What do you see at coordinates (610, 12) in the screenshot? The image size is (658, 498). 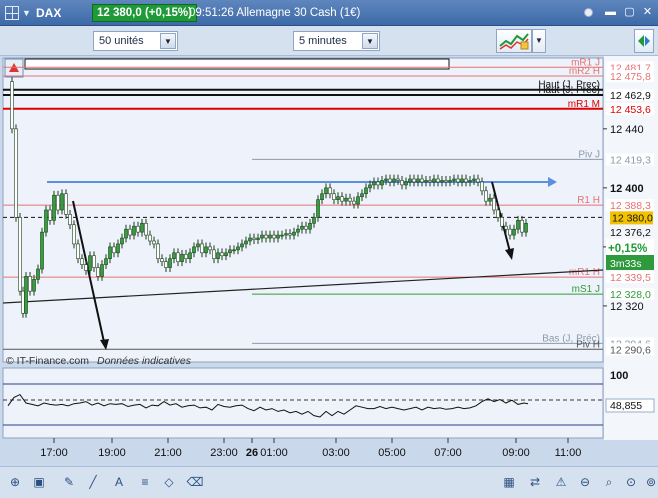 I see `minimize-icon: ▬` at bounding box center [610, 12].